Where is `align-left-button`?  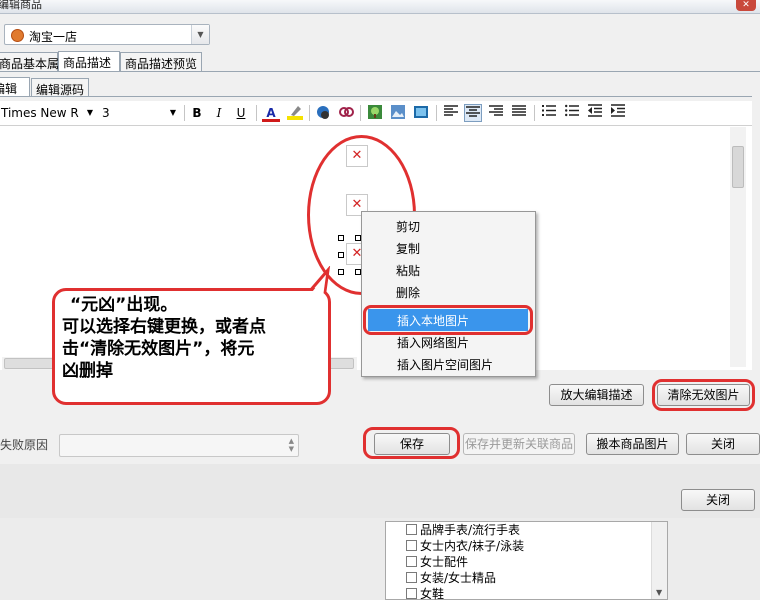 align-left-button is located at coordinates (451, 113).